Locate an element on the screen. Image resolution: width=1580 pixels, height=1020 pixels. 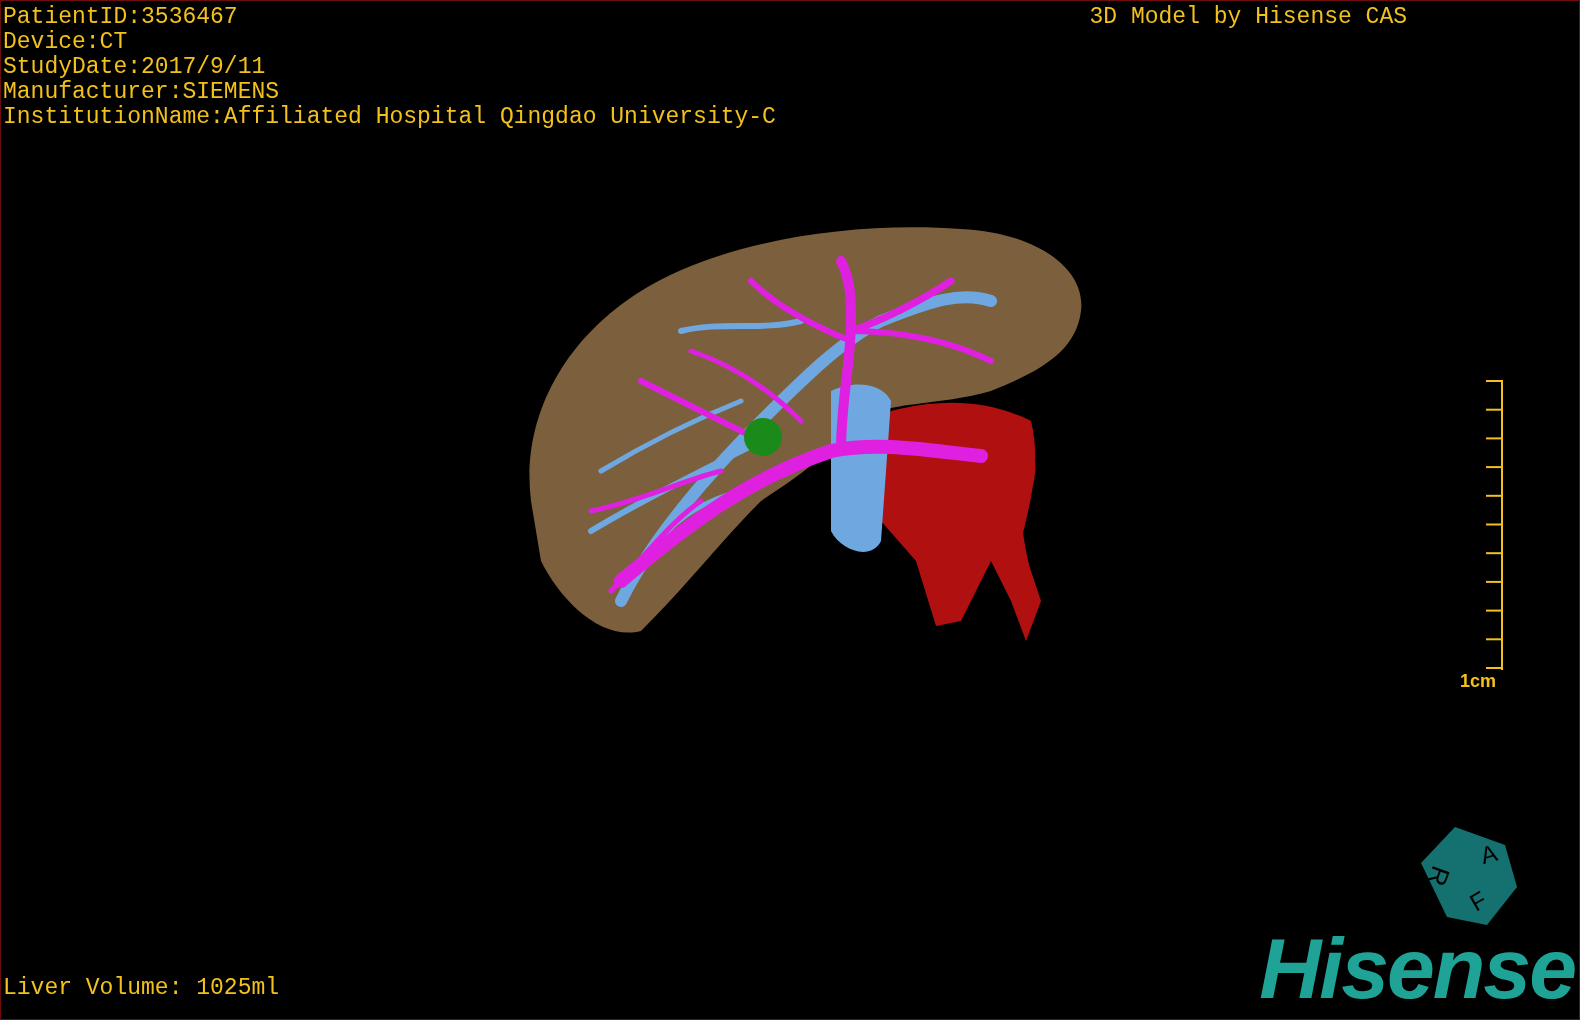
scale-ruler-icon is located at coordinates (1494, 525).